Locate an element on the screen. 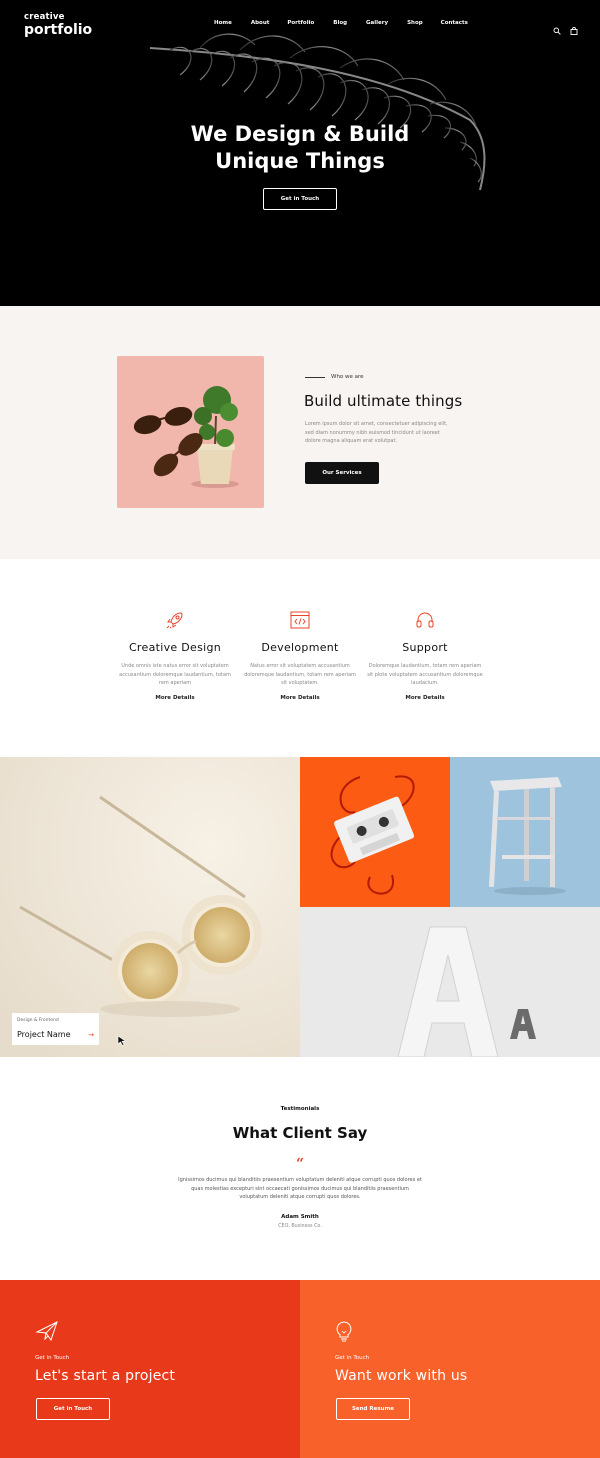  nav-gallery: Gallery is located at coordinates (377, 23).